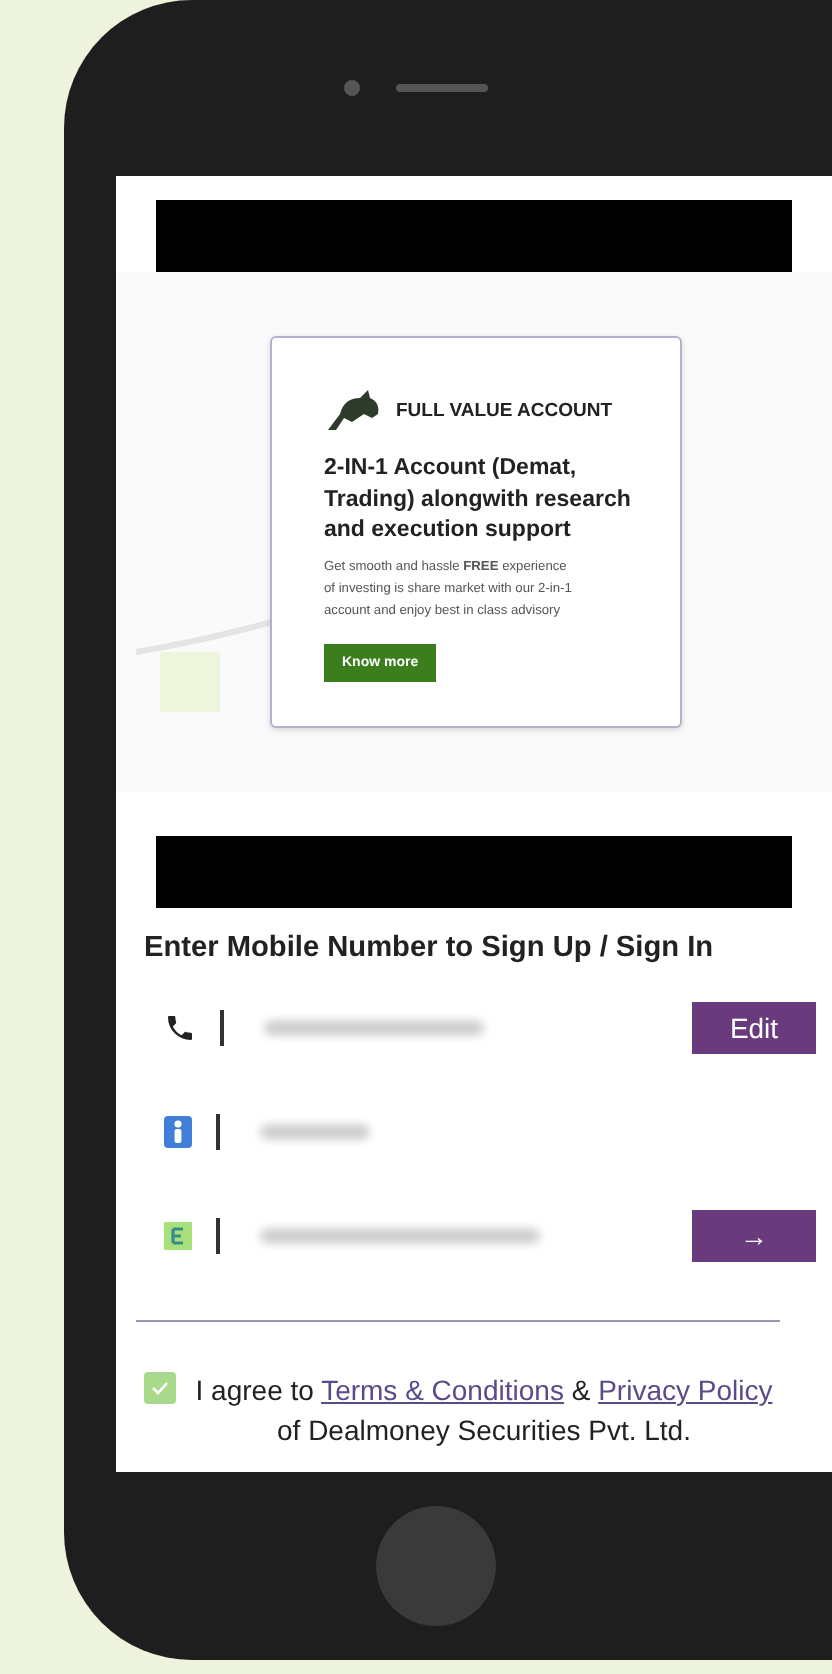  Describe the element at coordinates (754, 1028) in the screenshot. I see `edit-button: Edit` at that location.